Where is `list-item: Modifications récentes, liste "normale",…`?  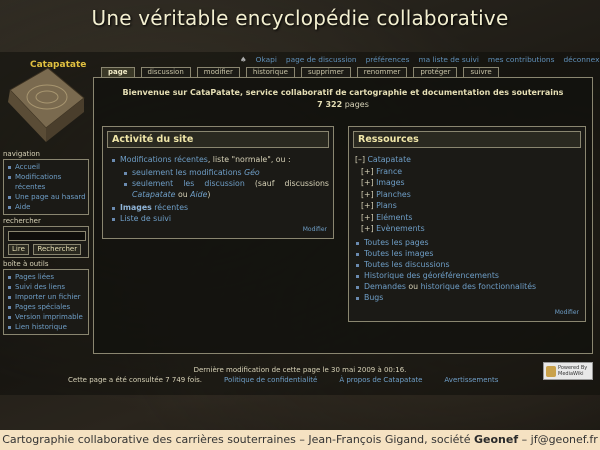
list-item: Modifications récentes, liste "normale",… is located at coordinates (222, 159).